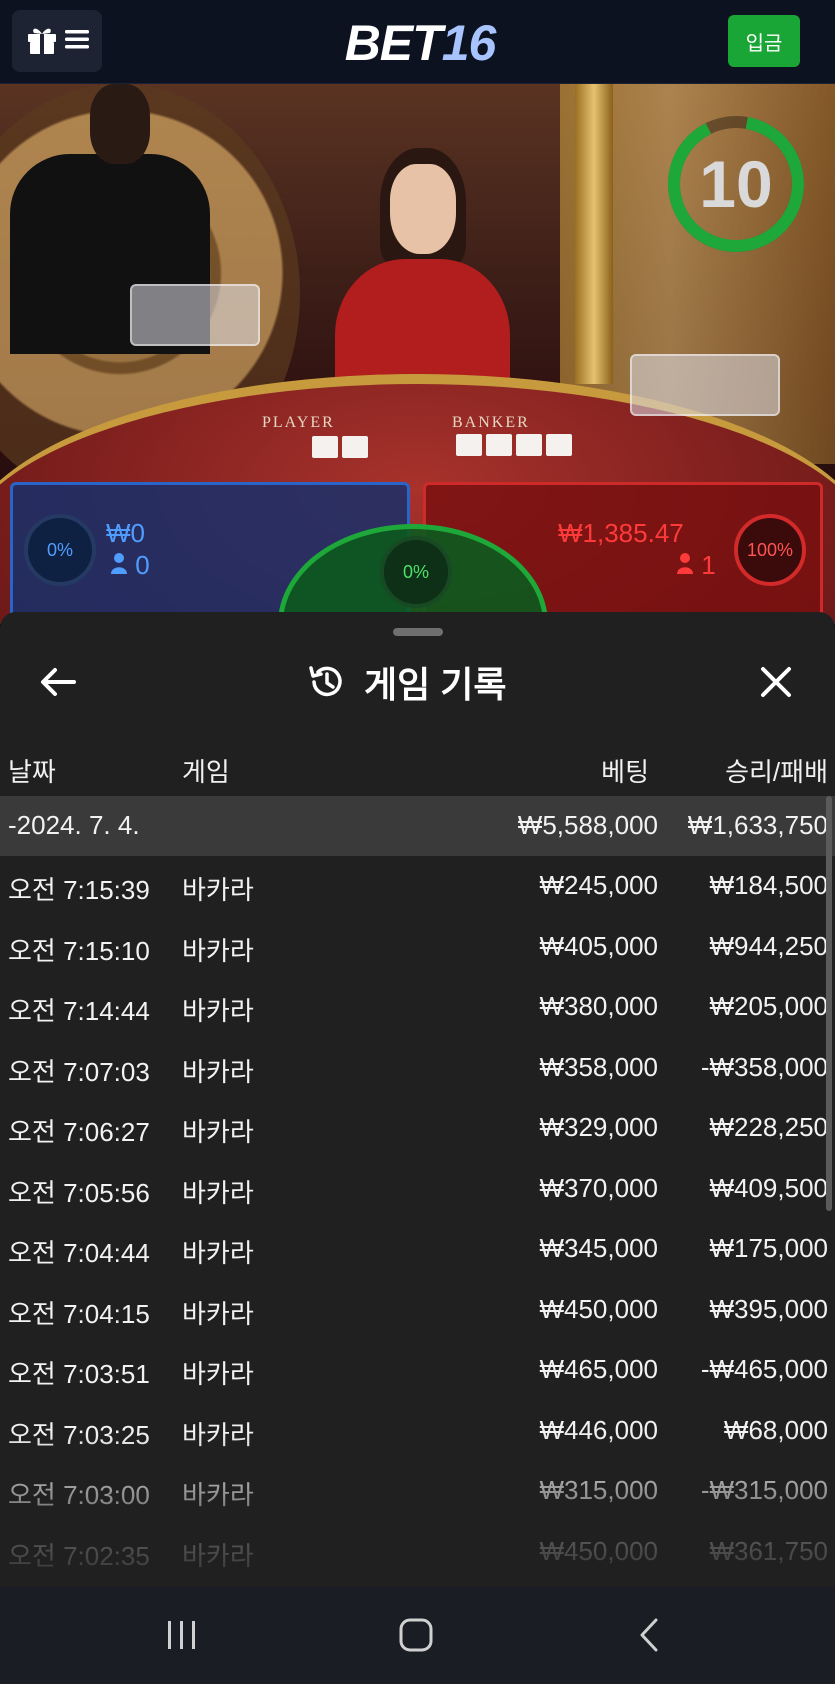 Image resolution: width=835 pixels, height=1684 pixels. What do you see at coordinates (60, 550) in the screenshot?
I see `player-percent: 0%` at bounding box center [60, 550].